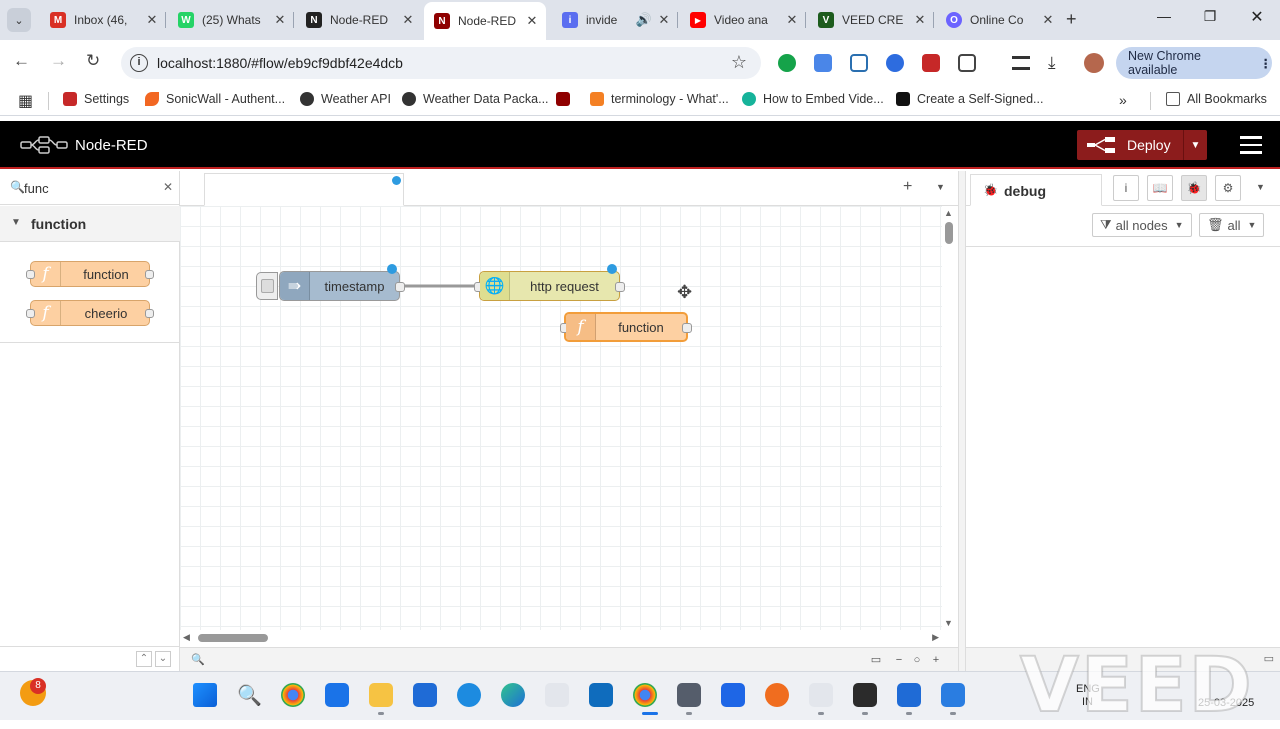 This screenshot has width=1280, height=729. What do you see at coordinates (948, 213) in the screenshot?
I see `scroll-up-icon: ▲` at bounding box center [948, 213].